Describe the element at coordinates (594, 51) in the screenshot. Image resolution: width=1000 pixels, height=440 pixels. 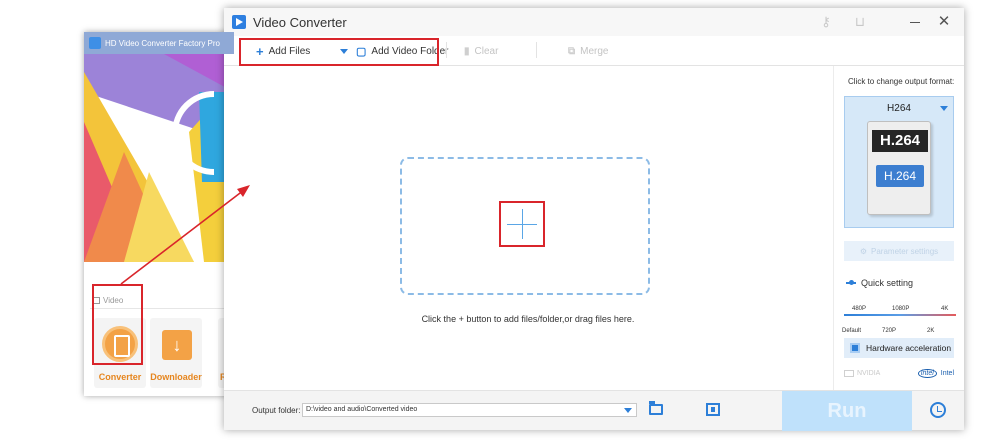
I see `merge-label: Merge` at that location.